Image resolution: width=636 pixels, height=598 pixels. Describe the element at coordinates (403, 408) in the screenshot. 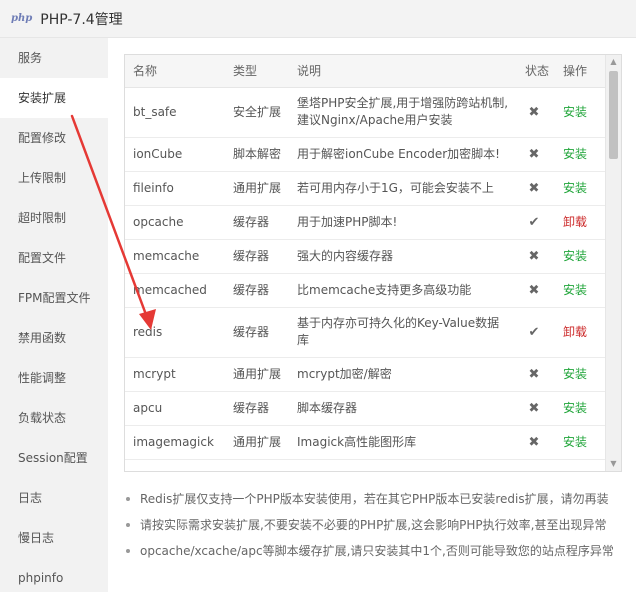

I see `ext-description: 脚本缓存器` at that location.